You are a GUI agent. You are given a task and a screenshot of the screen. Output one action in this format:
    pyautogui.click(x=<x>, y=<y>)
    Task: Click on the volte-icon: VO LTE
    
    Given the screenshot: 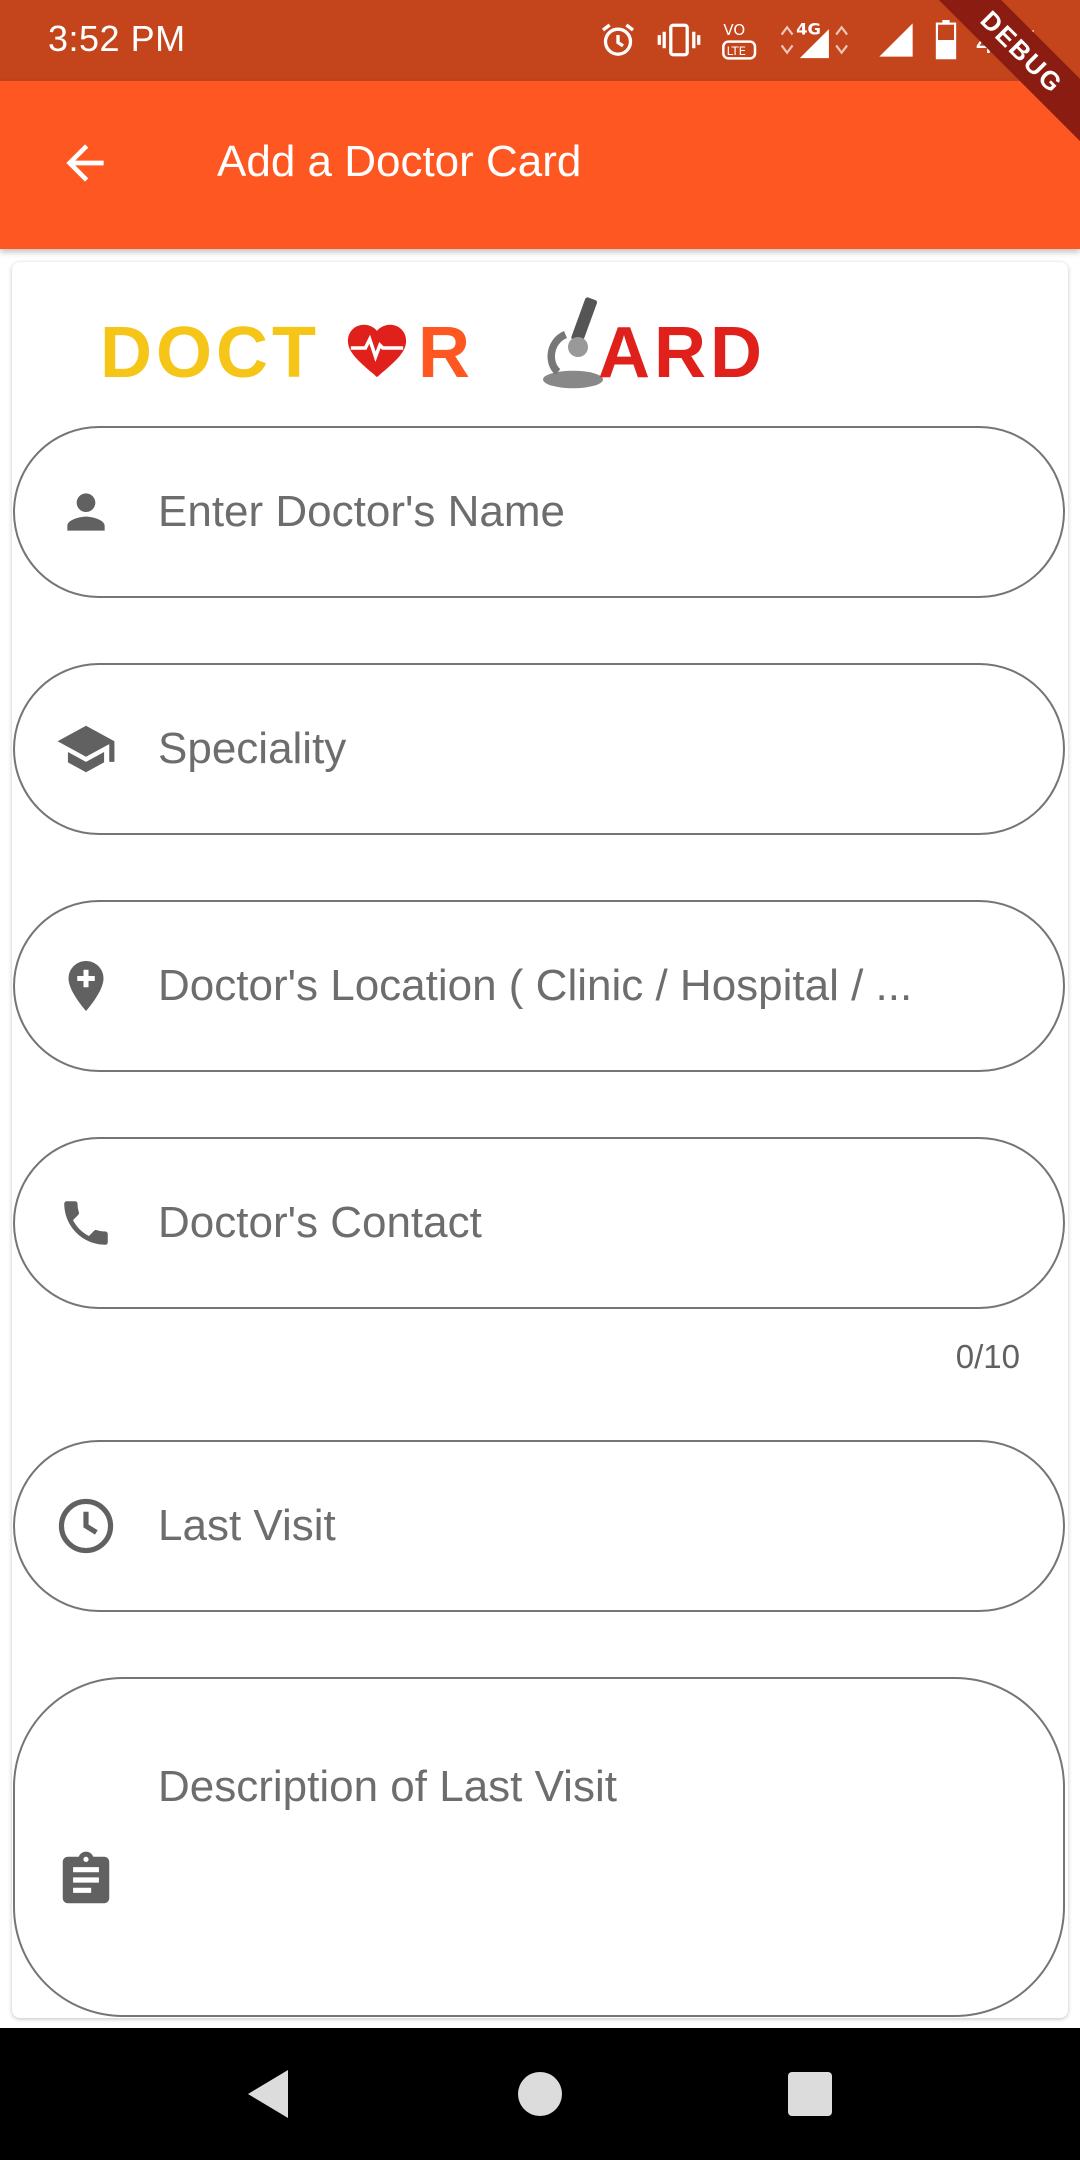 What is the action you would take?
    pyautogui.click(x=740, y=42)
    